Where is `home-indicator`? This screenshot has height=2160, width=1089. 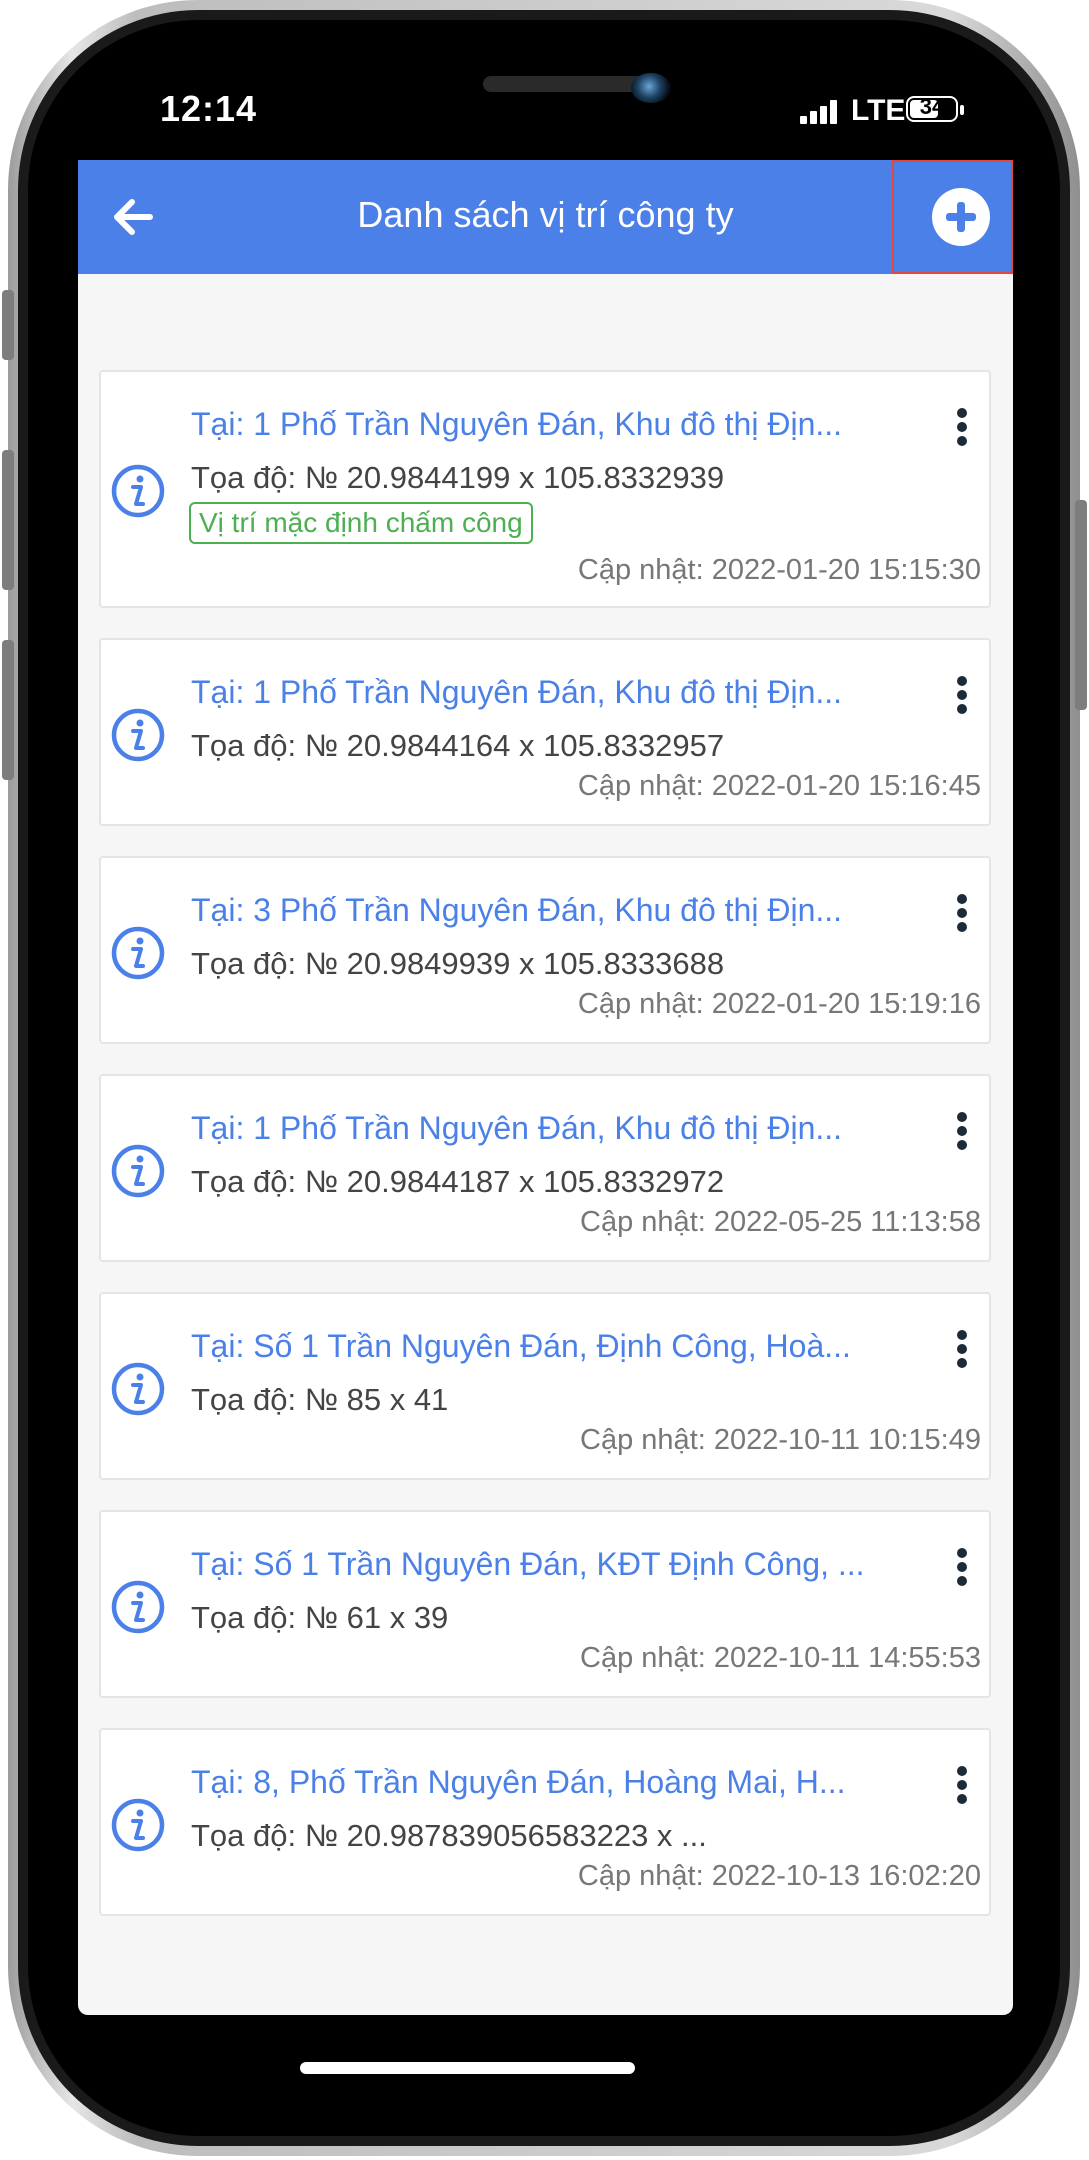
home-indicator is located at coordinates (467, 2068).